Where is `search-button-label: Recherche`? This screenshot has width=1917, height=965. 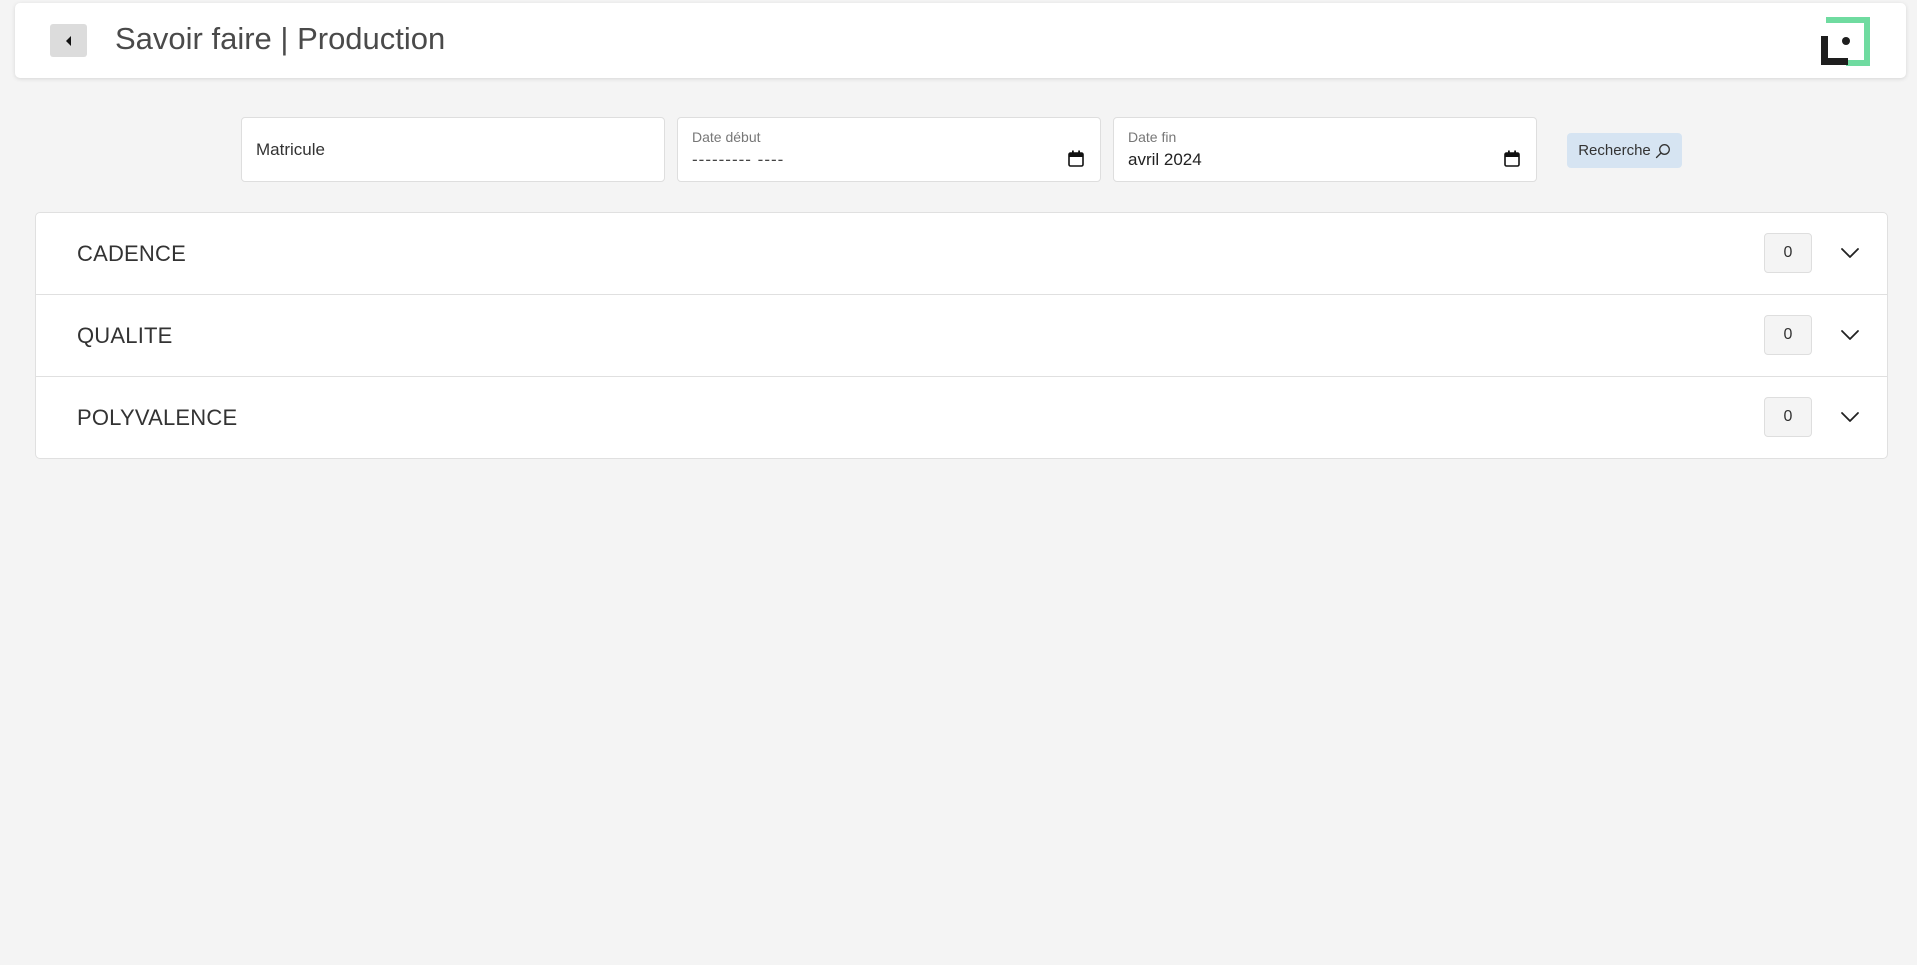
search-button-label: Recherche is located at coordinates (1614, 150).